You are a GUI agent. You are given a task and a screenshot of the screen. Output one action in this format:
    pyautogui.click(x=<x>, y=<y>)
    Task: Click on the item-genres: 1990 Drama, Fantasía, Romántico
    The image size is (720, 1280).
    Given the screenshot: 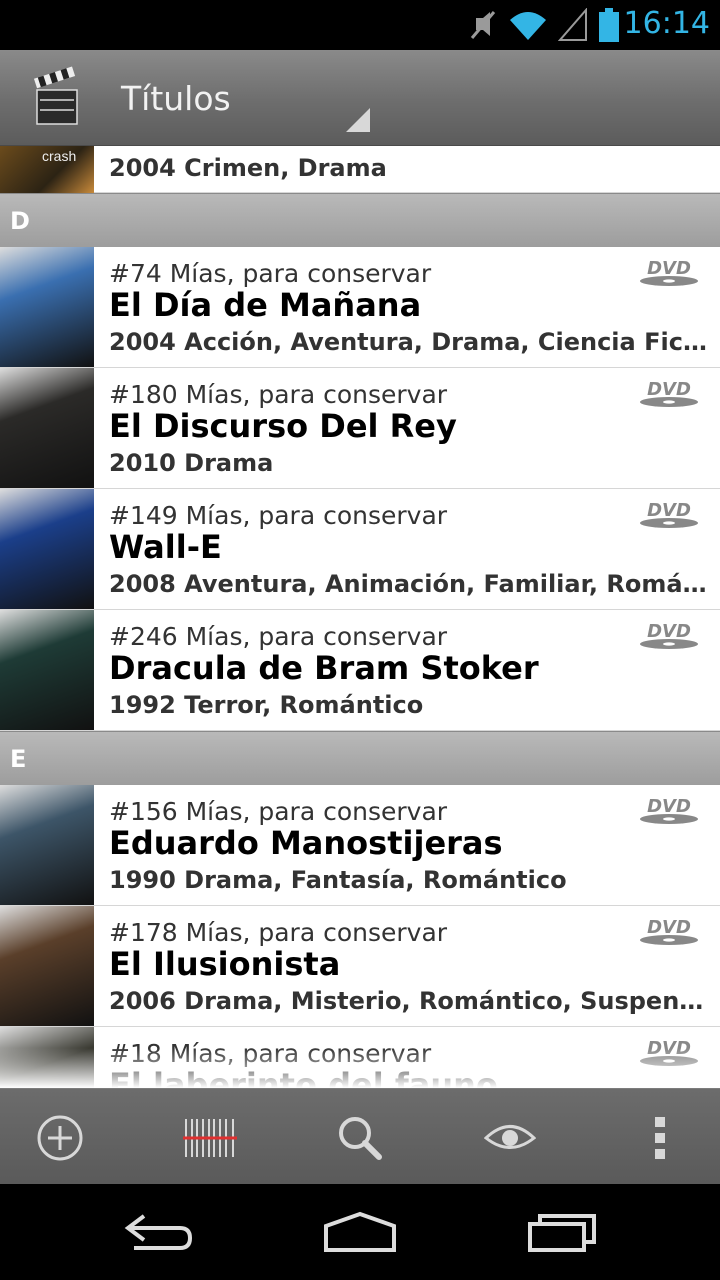 What is the action you would take?
    pyautogui.click(x=338, y=880)
    